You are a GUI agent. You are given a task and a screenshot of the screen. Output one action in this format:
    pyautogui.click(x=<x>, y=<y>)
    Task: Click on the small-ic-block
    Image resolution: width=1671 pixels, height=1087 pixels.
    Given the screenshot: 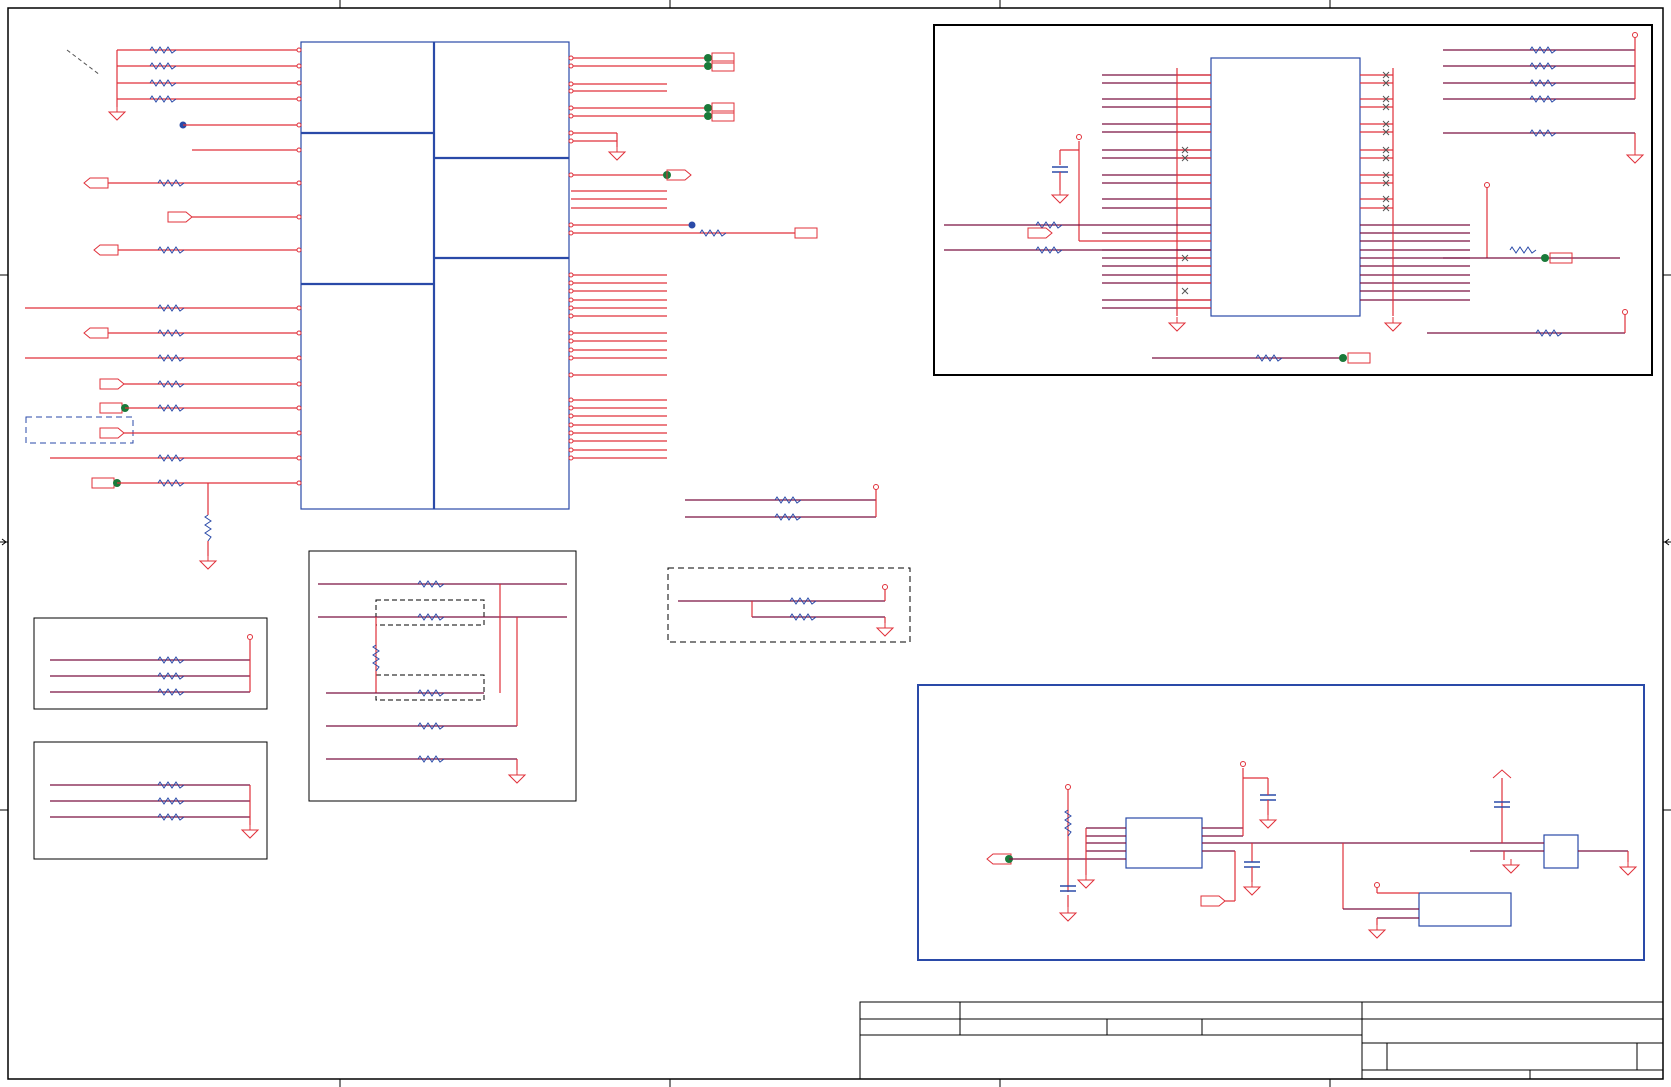 What is the action you would take?
    pyautogui.click(x=1561, y=851)
    